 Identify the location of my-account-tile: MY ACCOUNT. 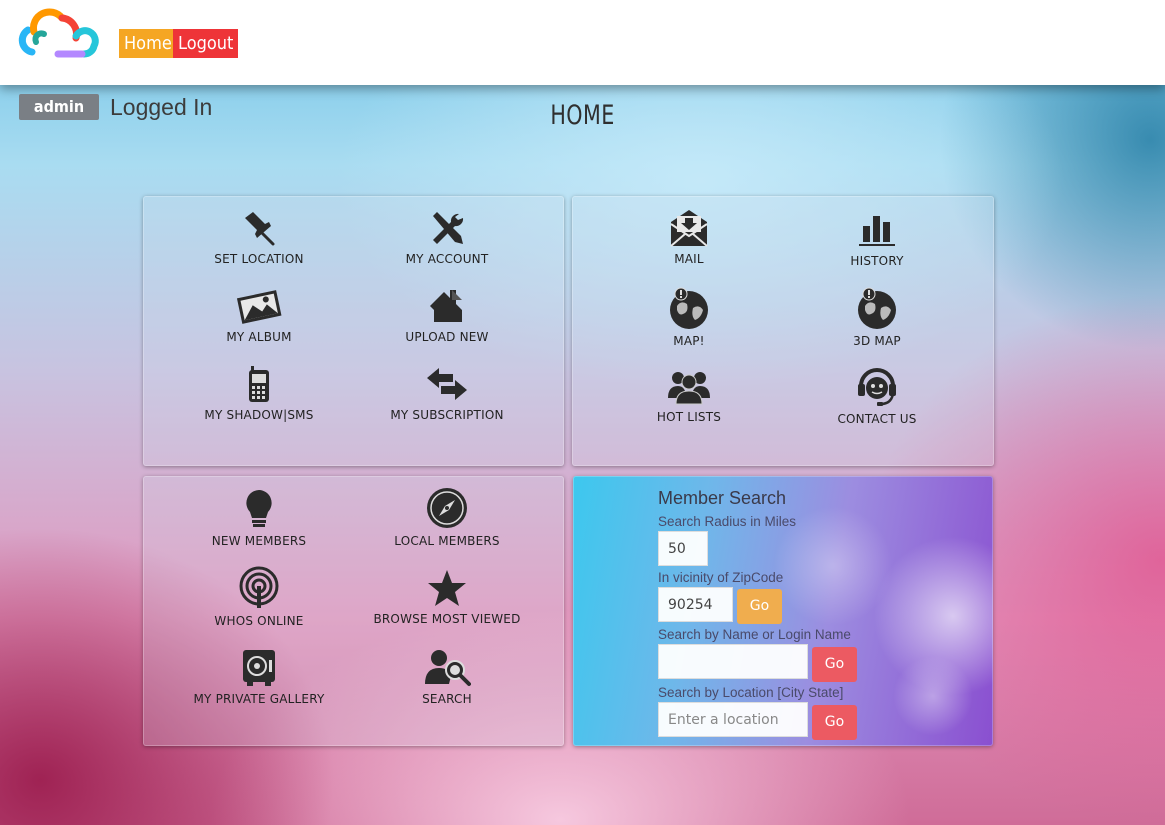
(447, 237).